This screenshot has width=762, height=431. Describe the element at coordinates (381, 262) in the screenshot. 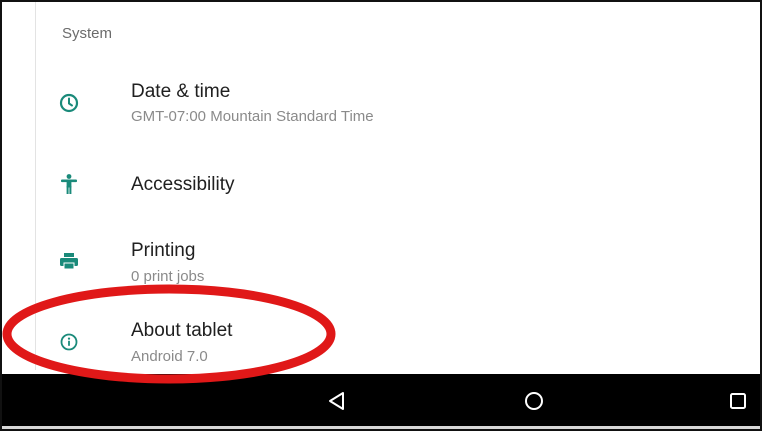

I see `settings-item-printing: Printing 0 print jobs` at that location.